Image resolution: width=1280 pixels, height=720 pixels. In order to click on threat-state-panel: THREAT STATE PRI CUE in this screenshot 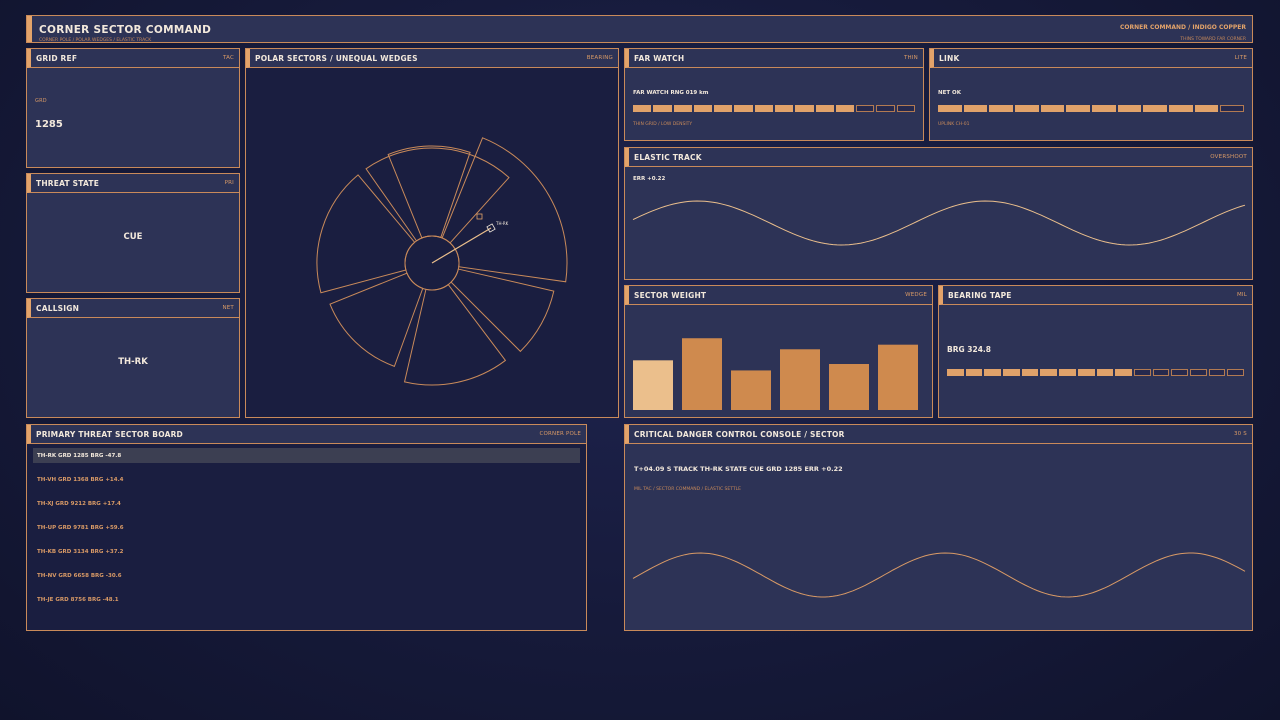, I will do `click(133, 233)`.